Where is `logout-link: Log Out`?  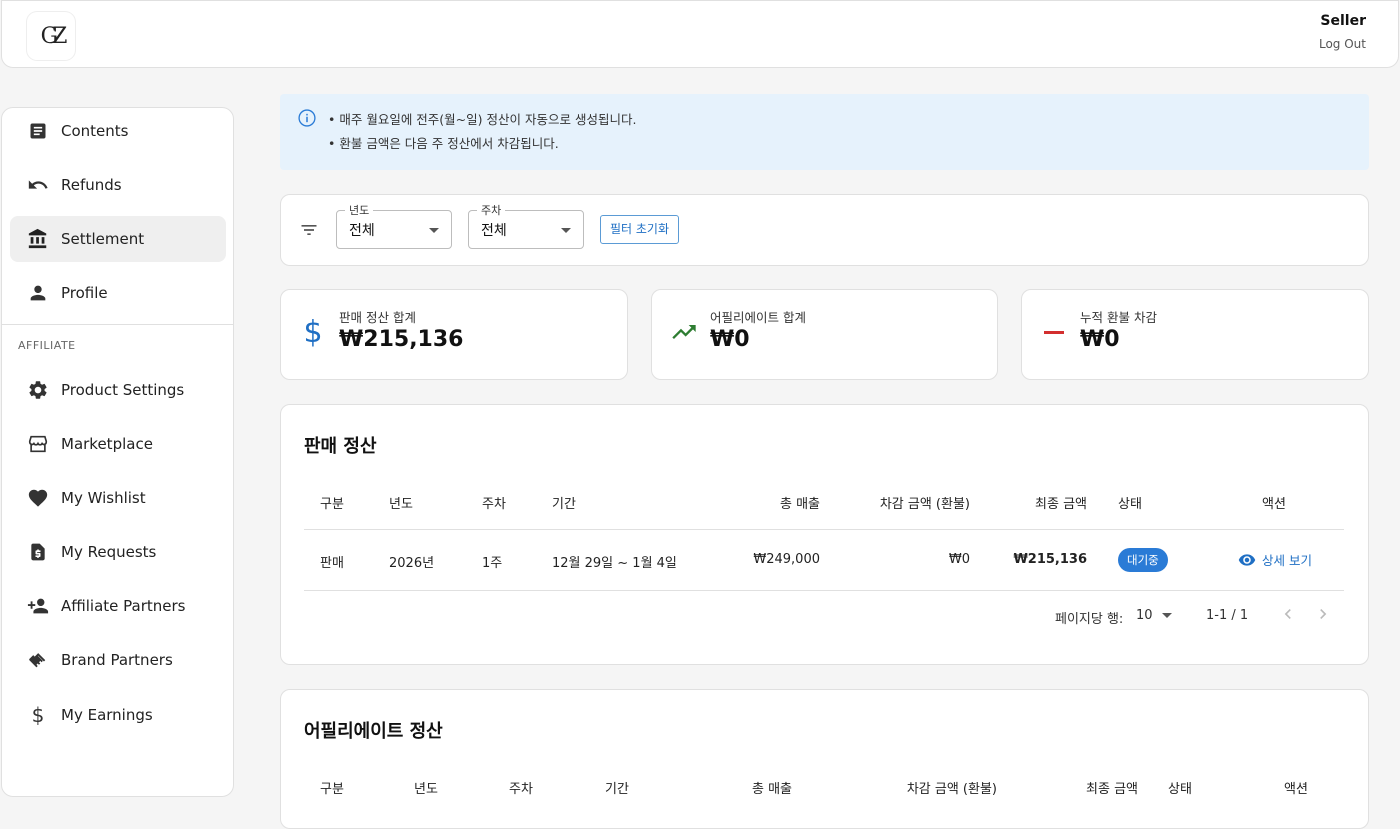
logout-link: Log Out is located at coordinates (1342, 44).